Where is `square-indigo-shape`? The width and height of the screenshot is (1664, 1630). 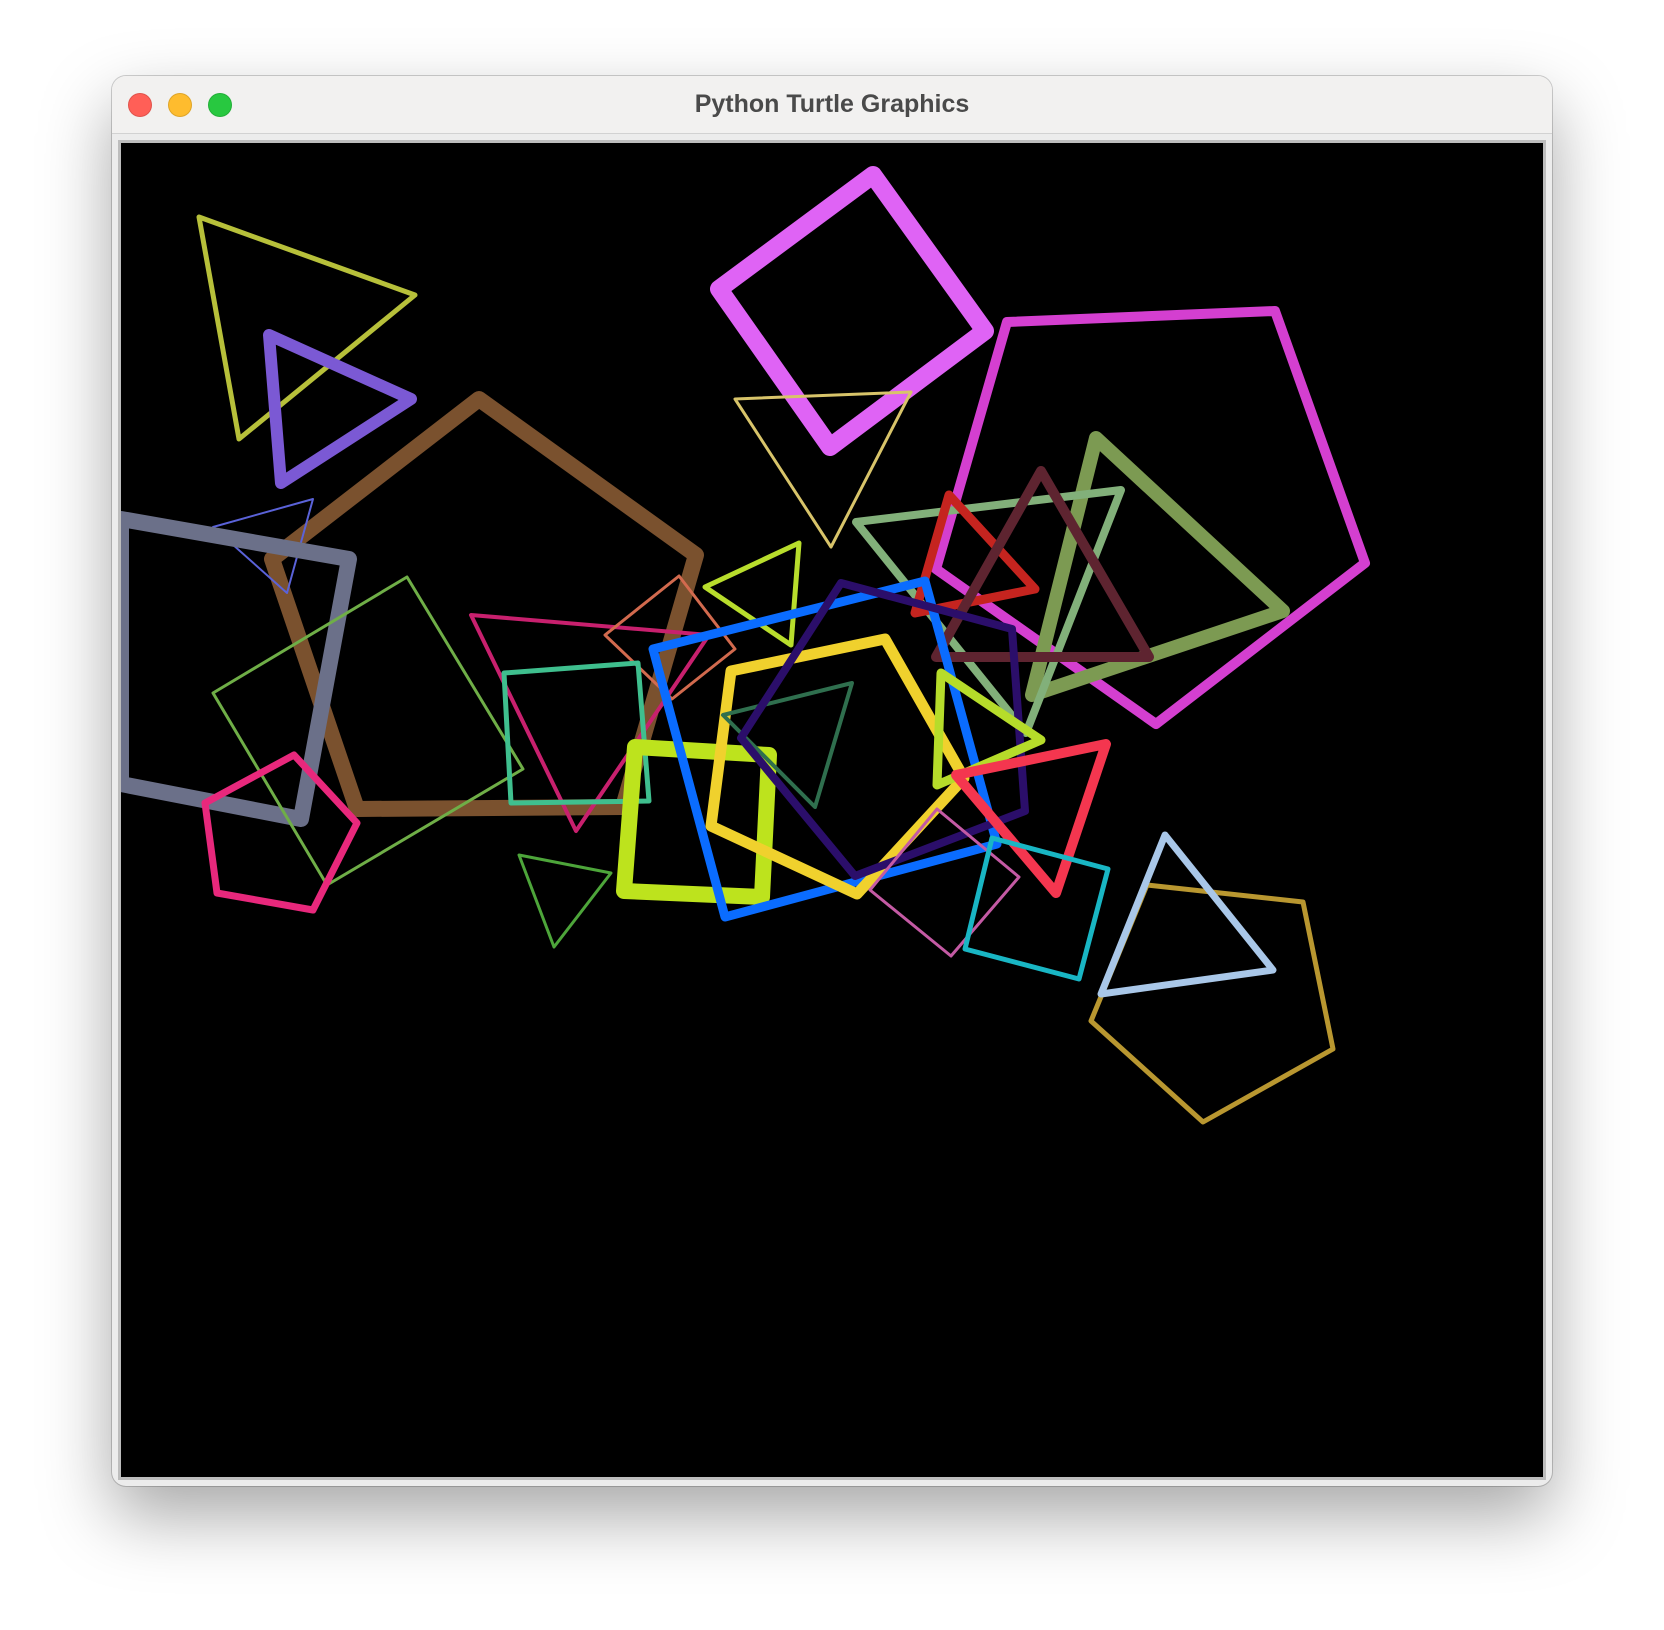
square-indigo-shape is located at coordinates (883, 729).